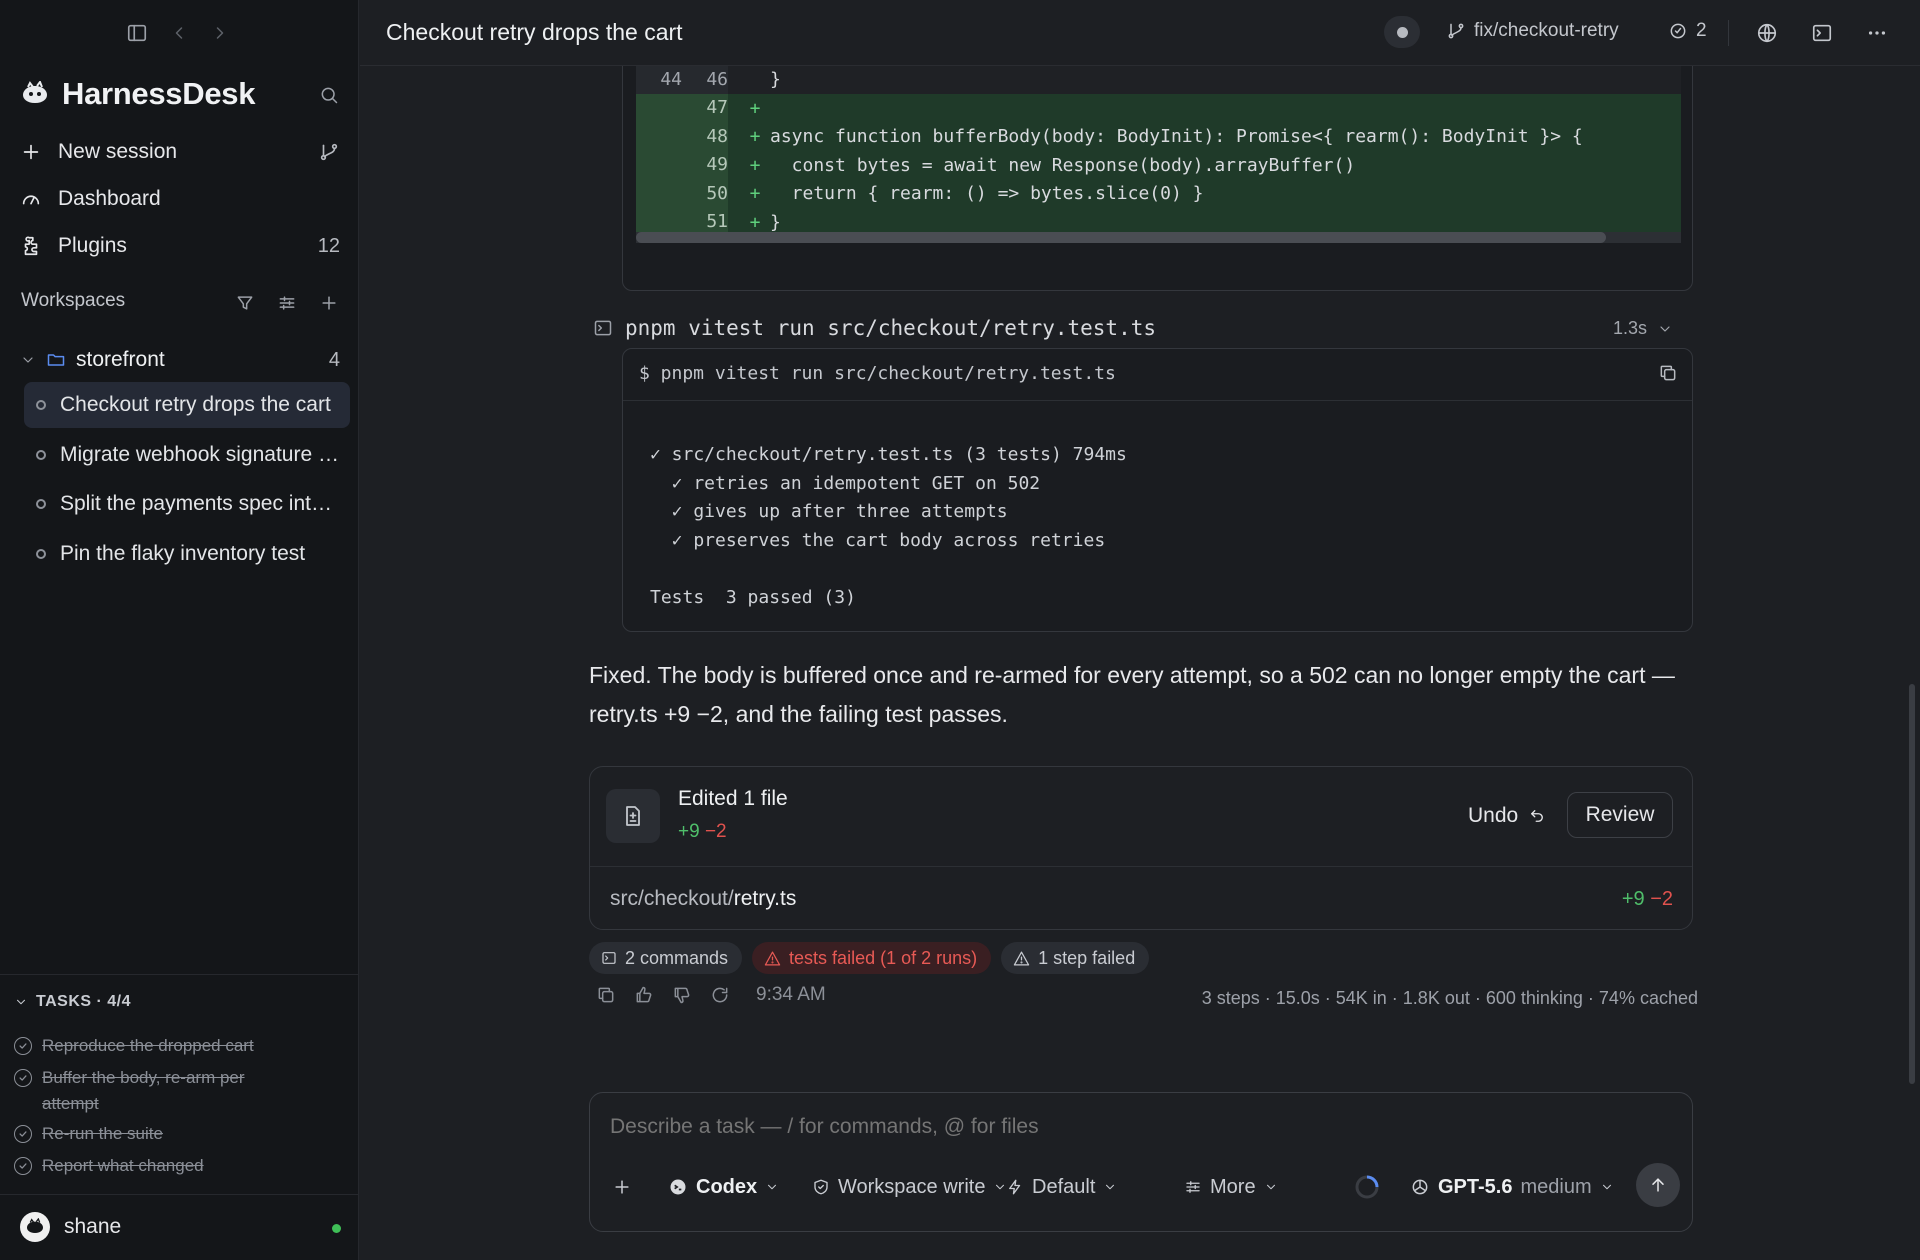 The height and width of the screenshot is (1260, 1920). What do you see at coordinates (72, 1002) in the screenshot?
I see `tasks-header: TASKS · 4/4` at bounding box center [72, 1002].